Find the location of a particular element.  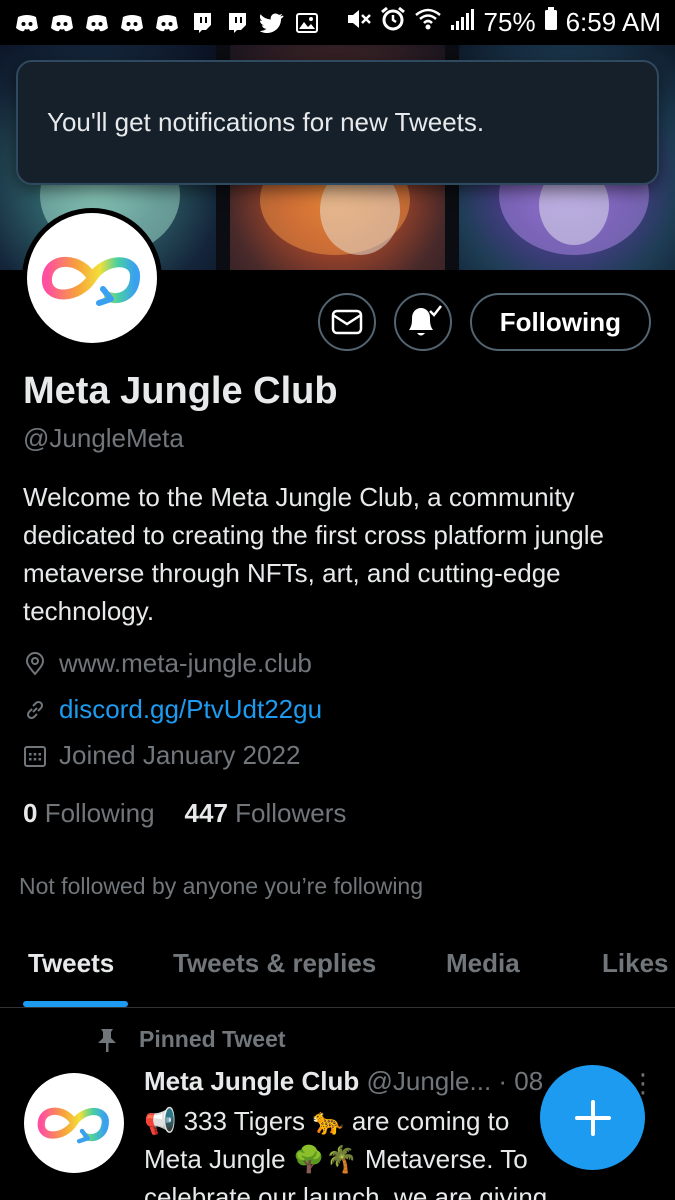

followers-count: 447 is located at coordinates (206, 813).